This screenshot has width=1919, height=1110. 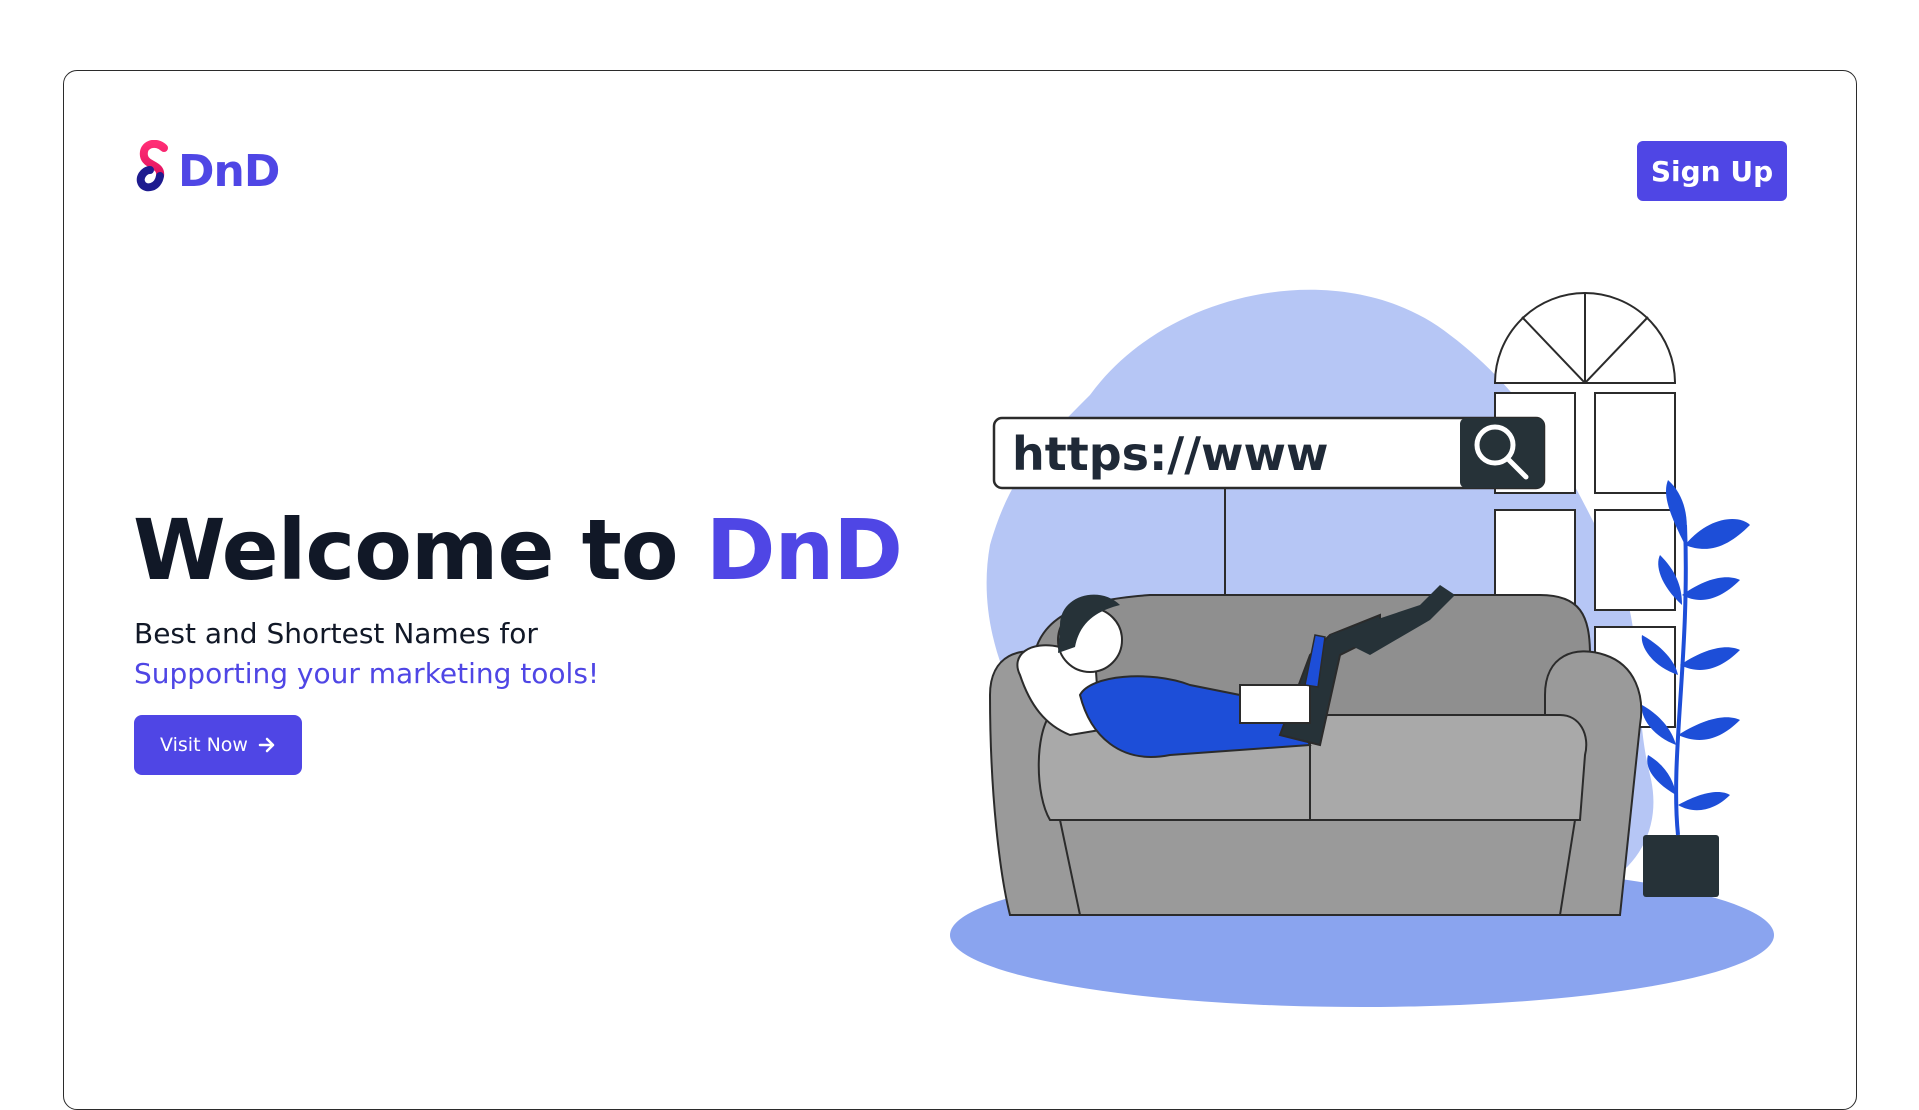 What do you see at coordinates (152, 166) in the screenshot?
I see `logo-icon` at bounding box center [152, 166].